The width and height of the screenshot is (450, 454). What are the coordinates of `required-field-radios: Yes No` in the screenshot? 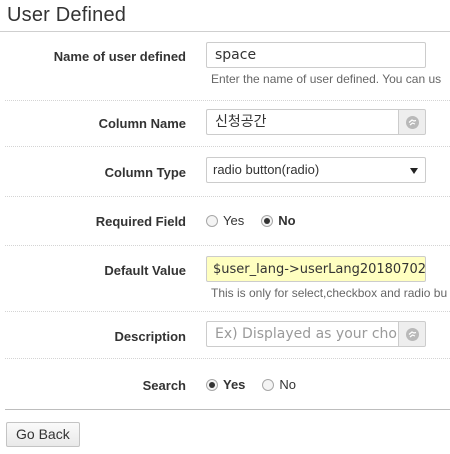 It's located at (259, 220).